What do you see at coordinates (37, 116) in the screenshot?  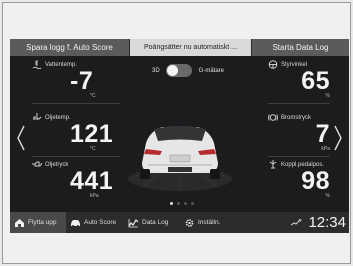 I see `oil-temp-icon` at bounding box center [37, 116].